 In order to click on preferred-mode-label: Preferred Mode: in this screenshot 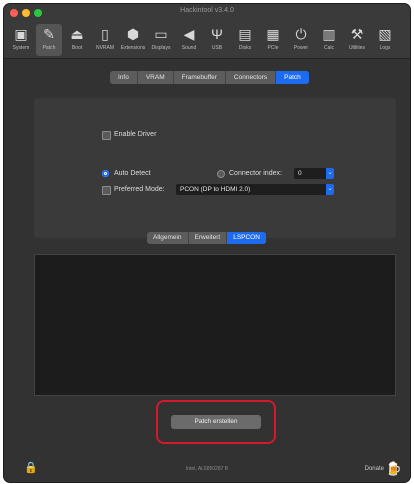, I will do `click(139, 189)`.